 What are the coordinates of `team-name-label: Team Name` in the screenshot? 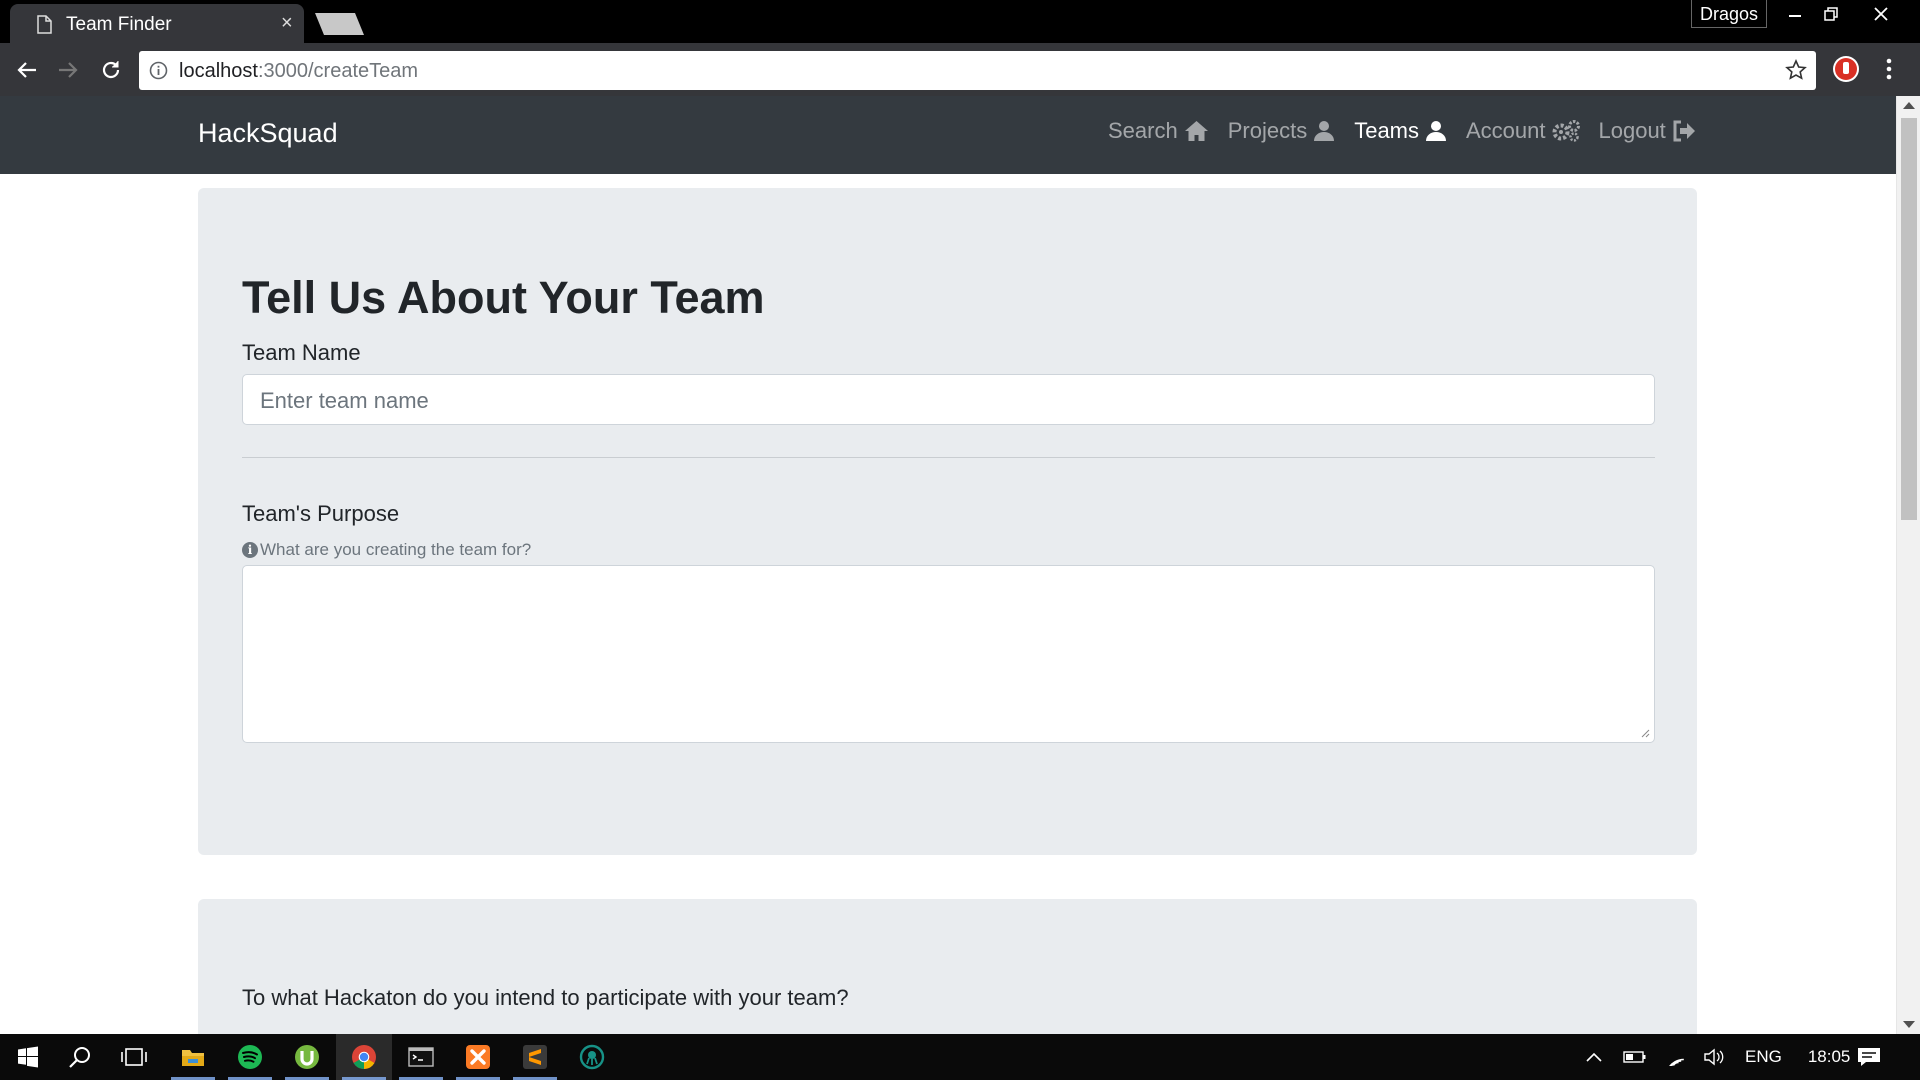 It's located at (301, 352).